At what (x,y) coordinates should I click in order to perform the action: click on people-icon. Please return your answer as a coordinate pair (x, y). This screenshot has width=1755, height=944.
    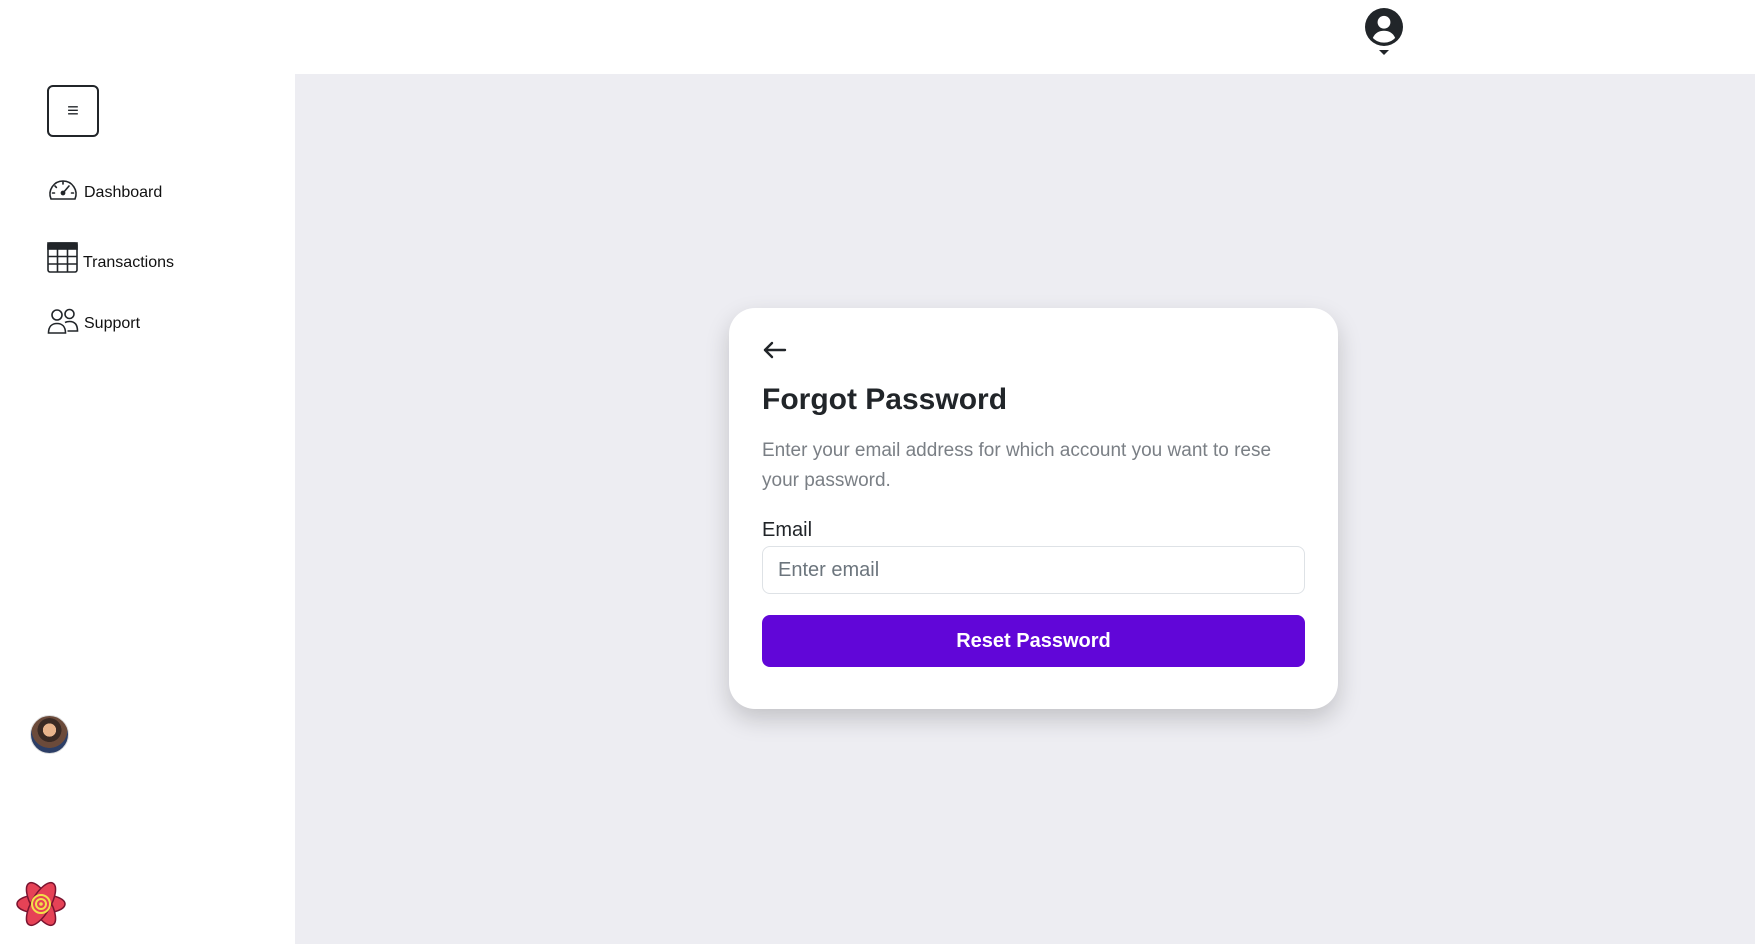
    Looking at the image, I should click on (63, 321).